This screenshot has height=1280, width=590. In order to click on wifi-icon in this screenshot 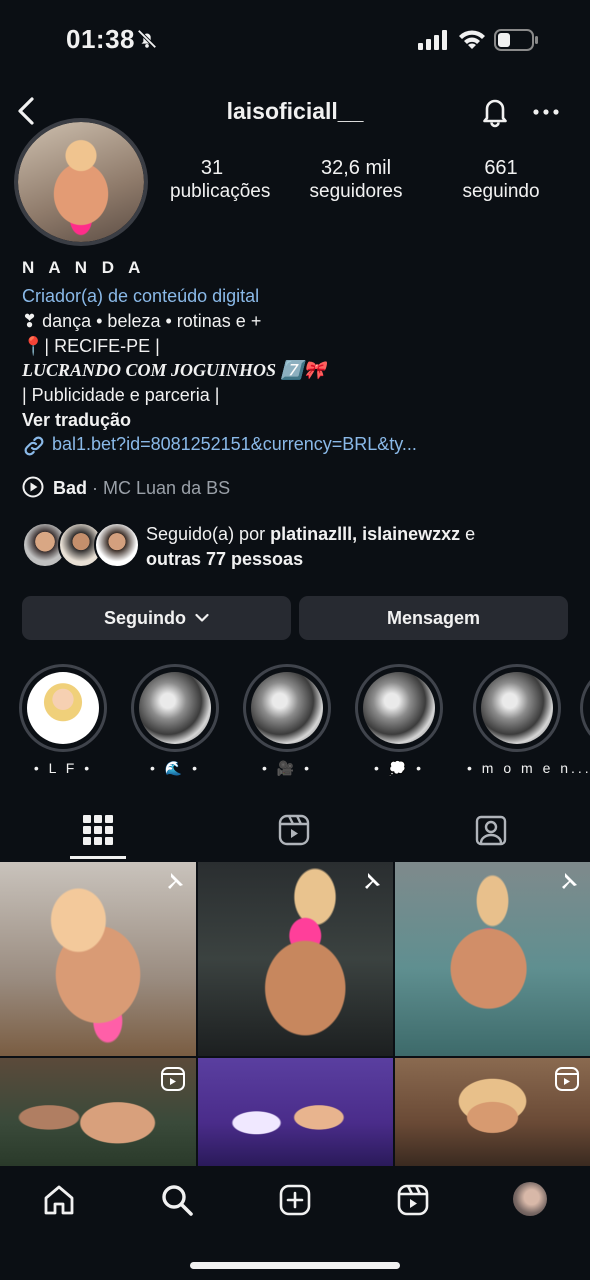, I will do `click(472, 41)`.